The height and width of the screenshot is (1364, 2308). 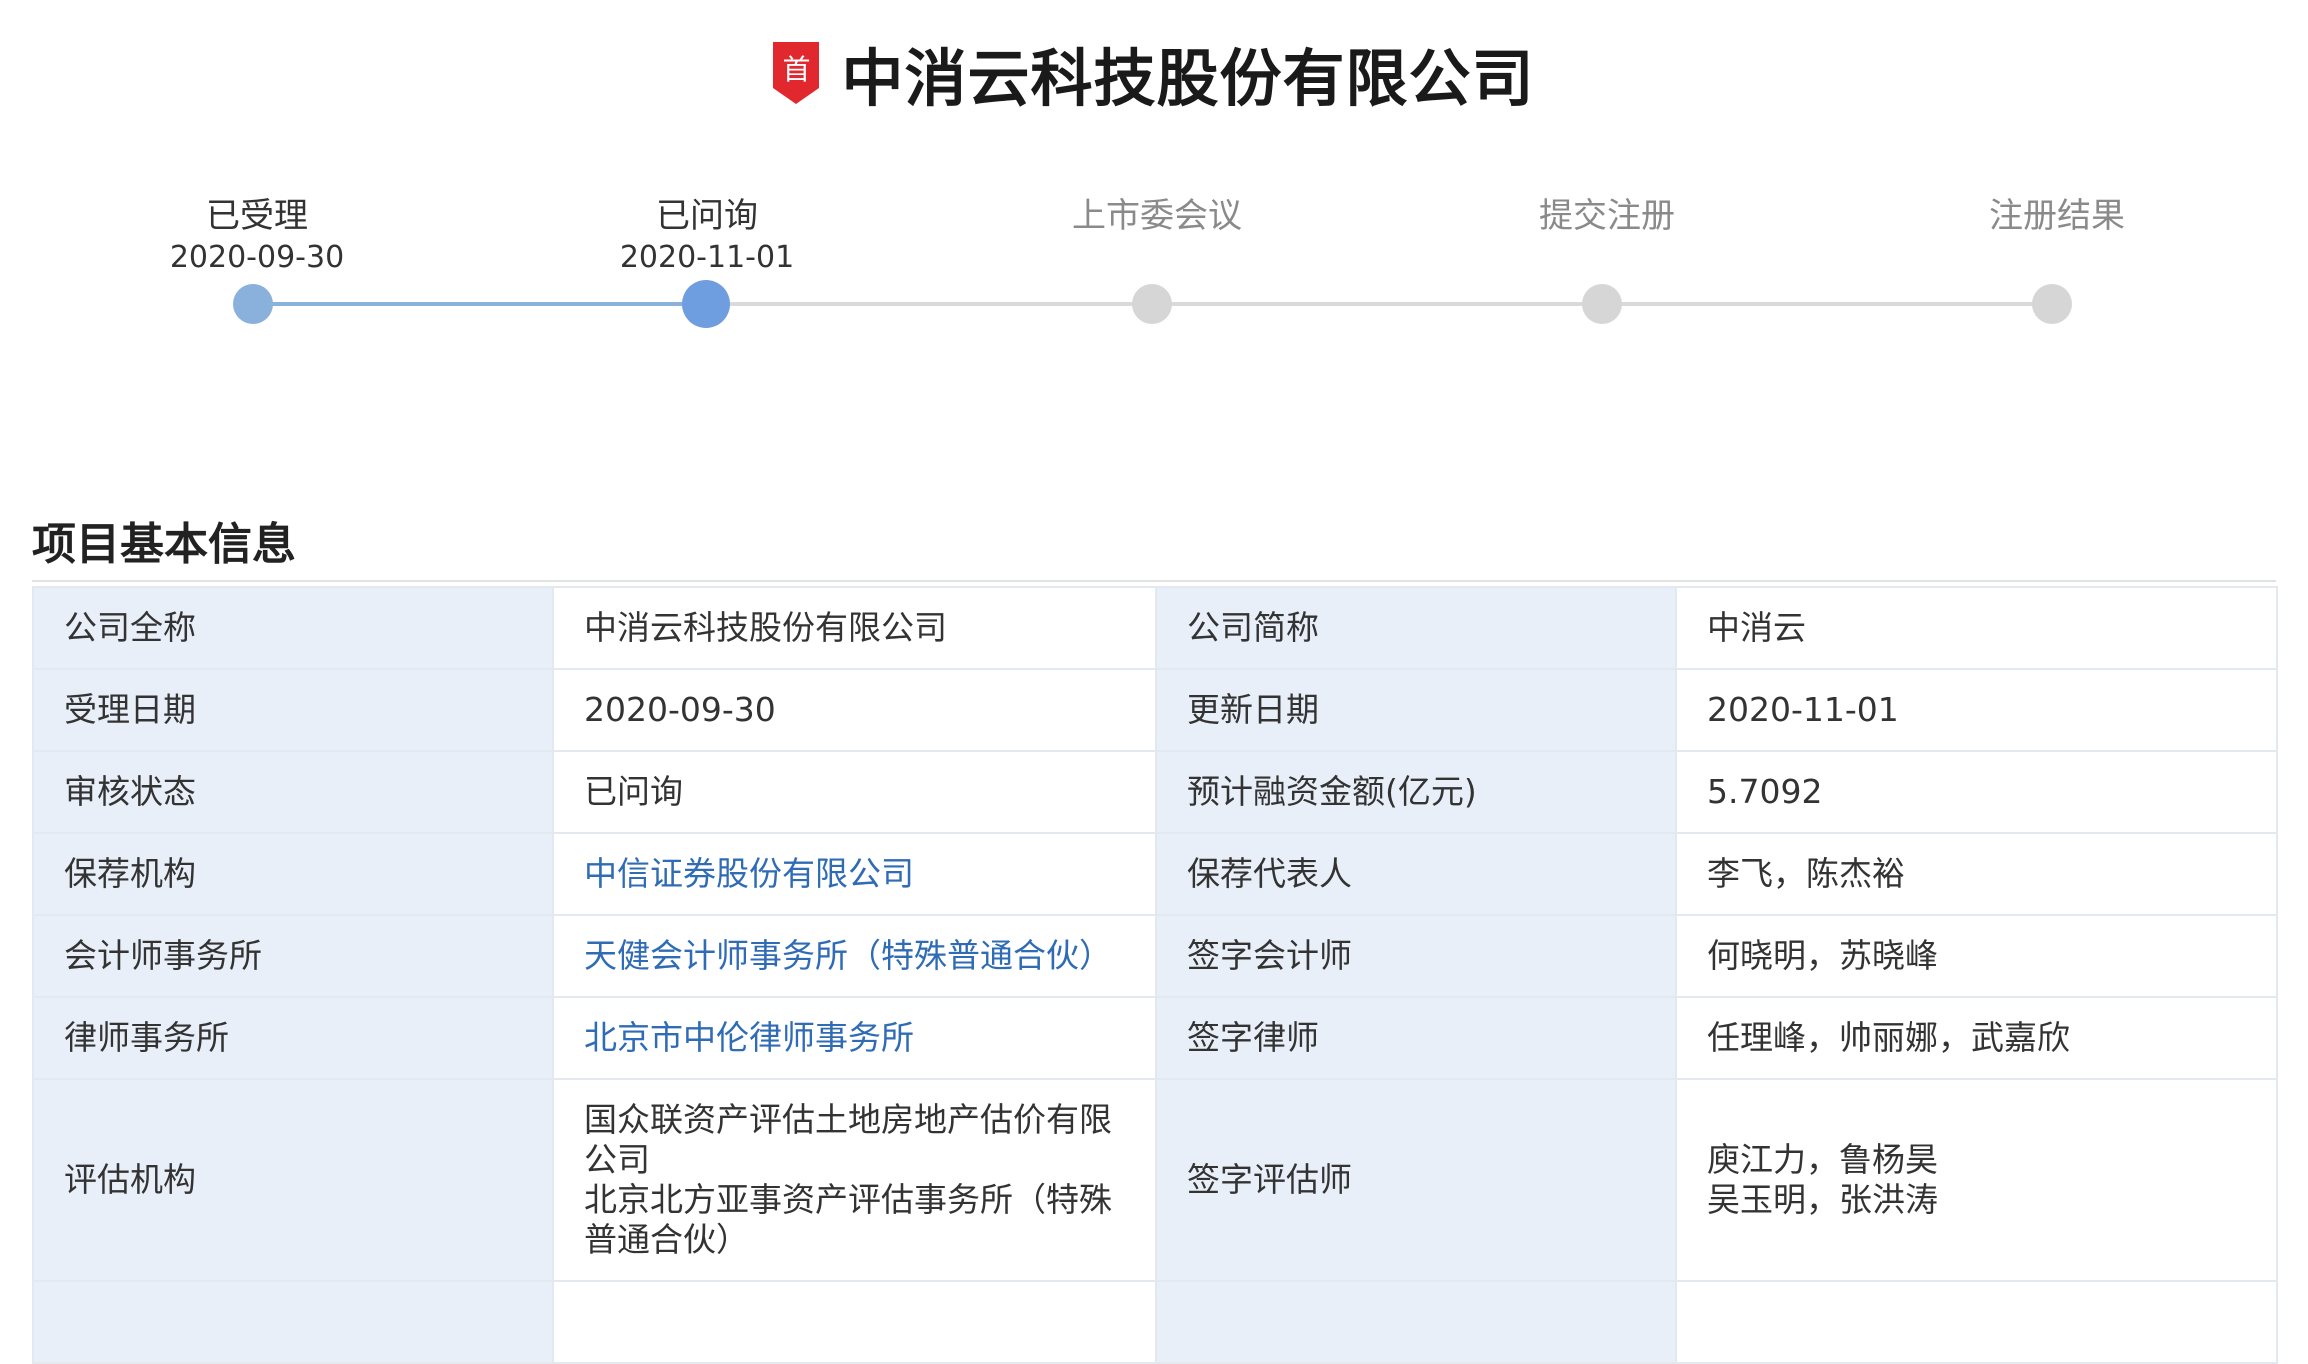 I want to click on timeline-label: 已受理, so click(x=257, y=216).